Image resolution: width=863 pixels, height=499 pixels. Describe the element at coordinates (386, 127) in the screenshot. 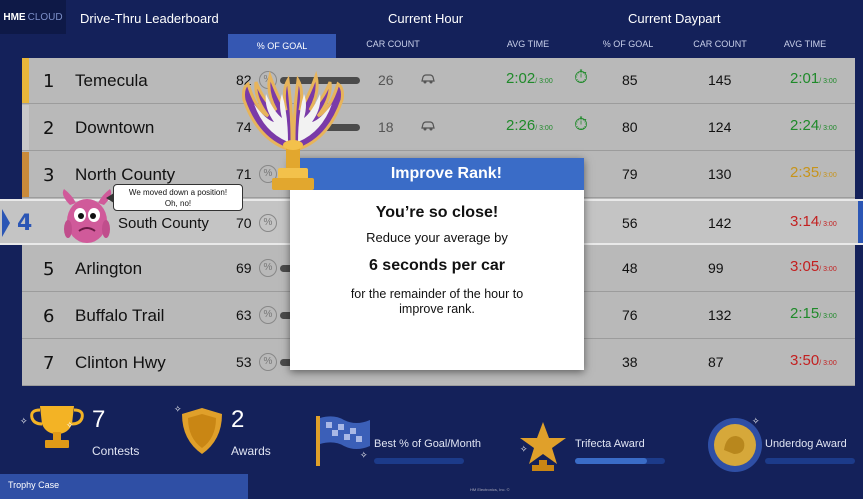

I see `car-count-value: 18` at that location.